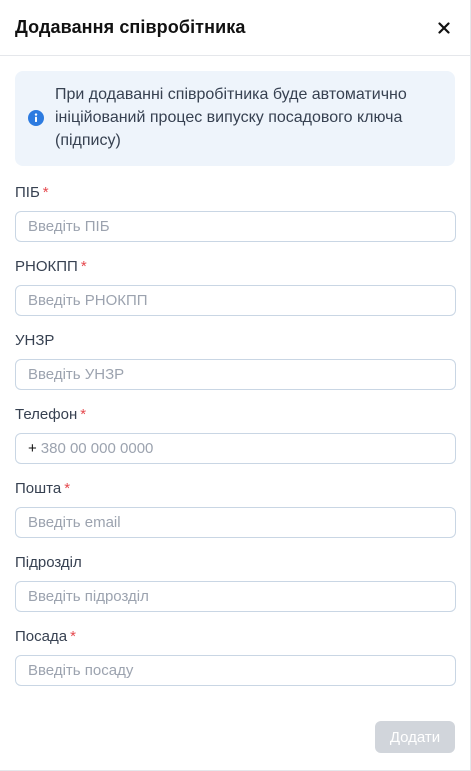 The width and height of the screenshot is (471, 771). I want to click on close-icon, so click(444, 27).